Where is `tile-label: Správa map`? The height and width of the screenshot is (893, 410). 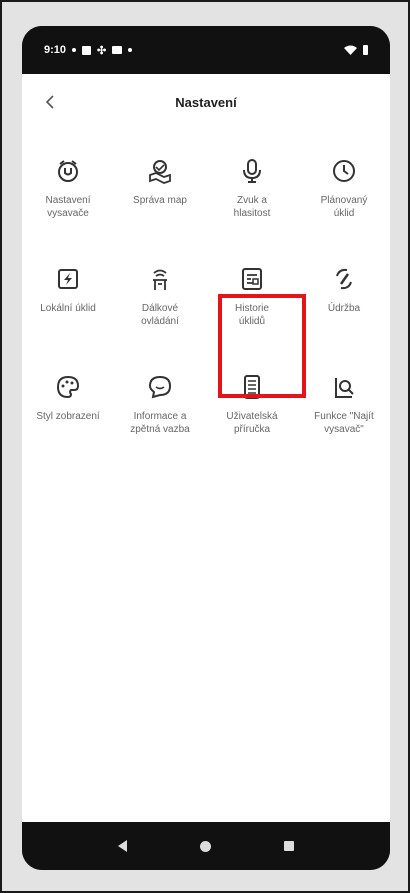 tile-label: Správa map is located at coordinates (160, 200).